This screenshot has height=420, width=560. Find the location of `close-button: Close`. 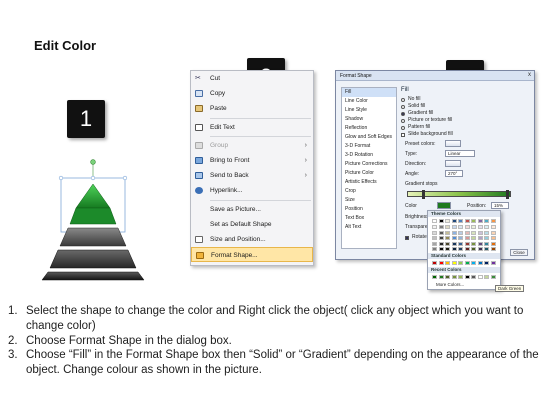

close-button: Close is located at coordinates (519, 252).